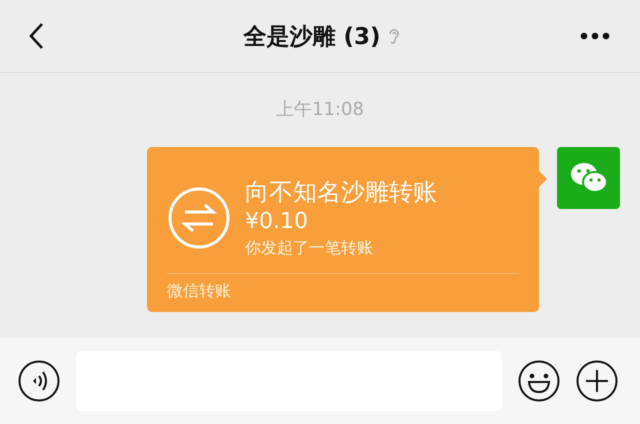 Image resolution: width=640 pixels, height=424 pixels. What do you see at coordinates (320, 109) in the screenshot?
I see `timestamp: 上午11:08` at bounding box center [320, 109].